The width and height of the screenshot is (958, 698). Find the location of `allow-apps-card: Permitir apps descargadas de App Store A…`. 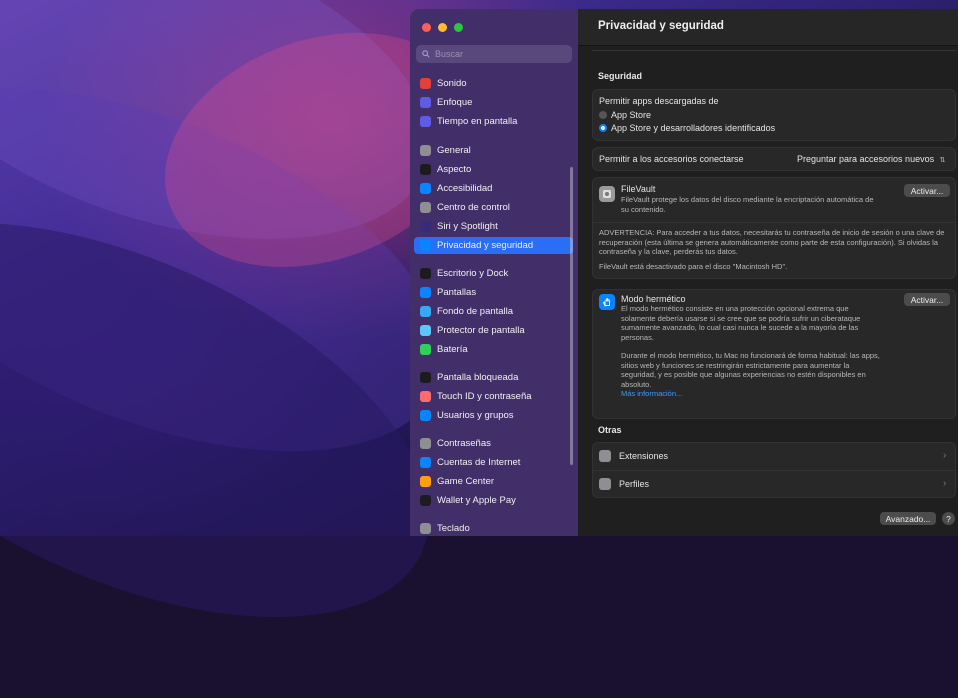

allow-apps-card: Permitir apps descargadas de App Store A… is located at coordinates (774, 115).